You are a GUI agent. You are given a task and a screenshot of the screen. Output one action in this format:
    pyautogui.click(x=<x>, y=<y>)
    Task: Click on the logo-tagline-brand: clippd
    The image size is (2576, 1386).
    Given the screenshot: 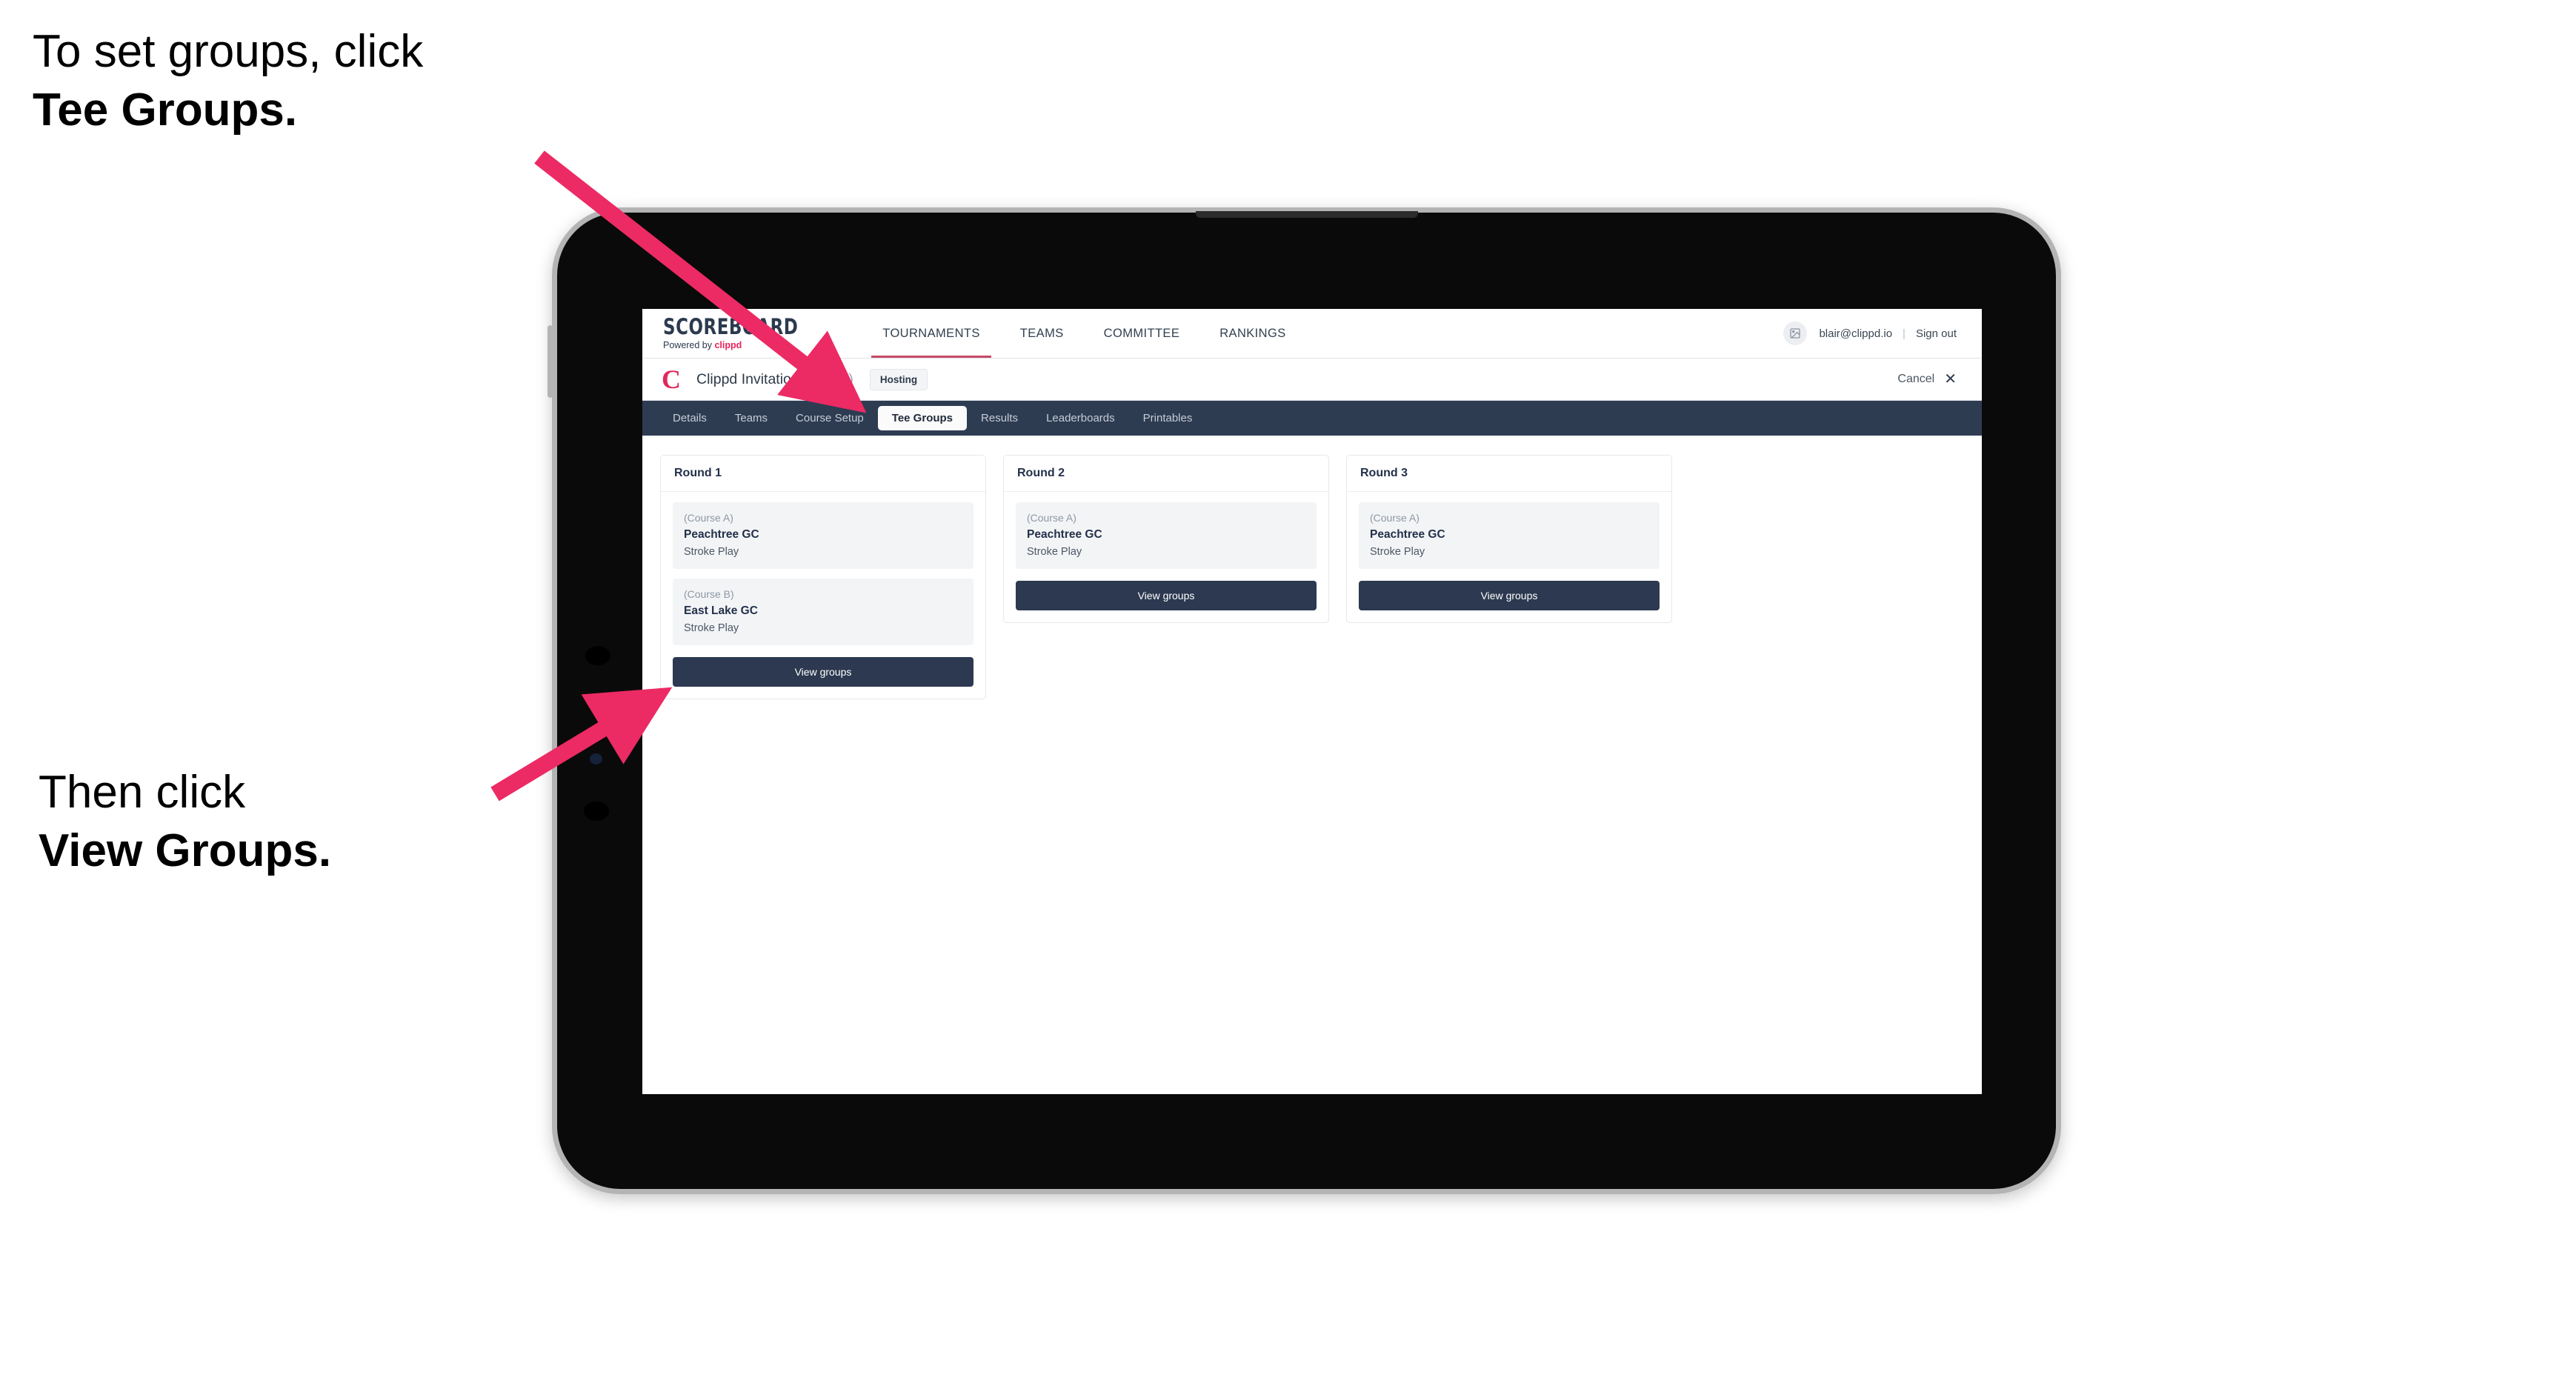 What is the action you would take?
    pyautogui.click(x=728, y=345)
    